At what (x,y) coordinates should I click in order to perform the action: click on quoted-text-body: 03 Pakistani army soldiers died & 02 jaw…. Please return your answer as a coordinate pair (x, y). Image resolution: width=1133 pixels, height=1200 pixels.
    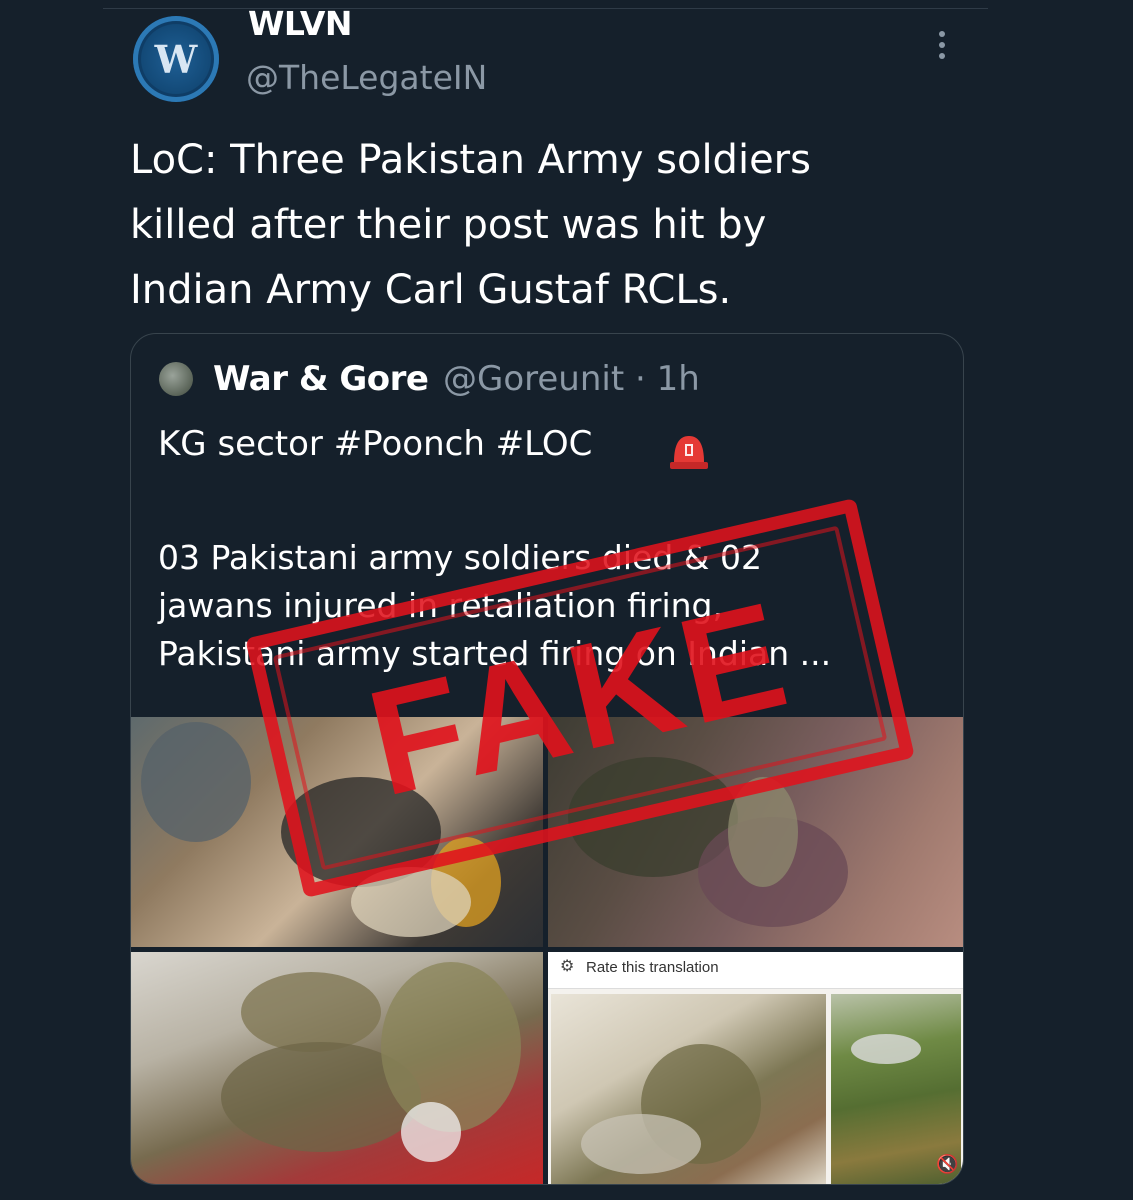
    Looking at the image, I should click on (495, 605).